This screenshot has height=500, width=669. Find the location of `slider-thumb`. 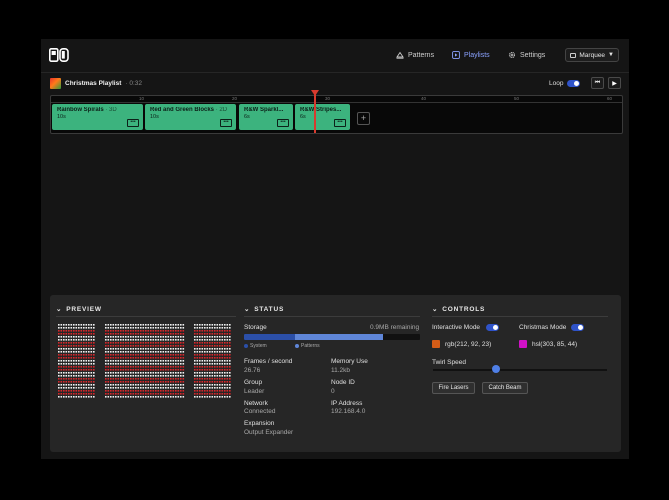

slider-thumb is located at coordinates (495, 369).